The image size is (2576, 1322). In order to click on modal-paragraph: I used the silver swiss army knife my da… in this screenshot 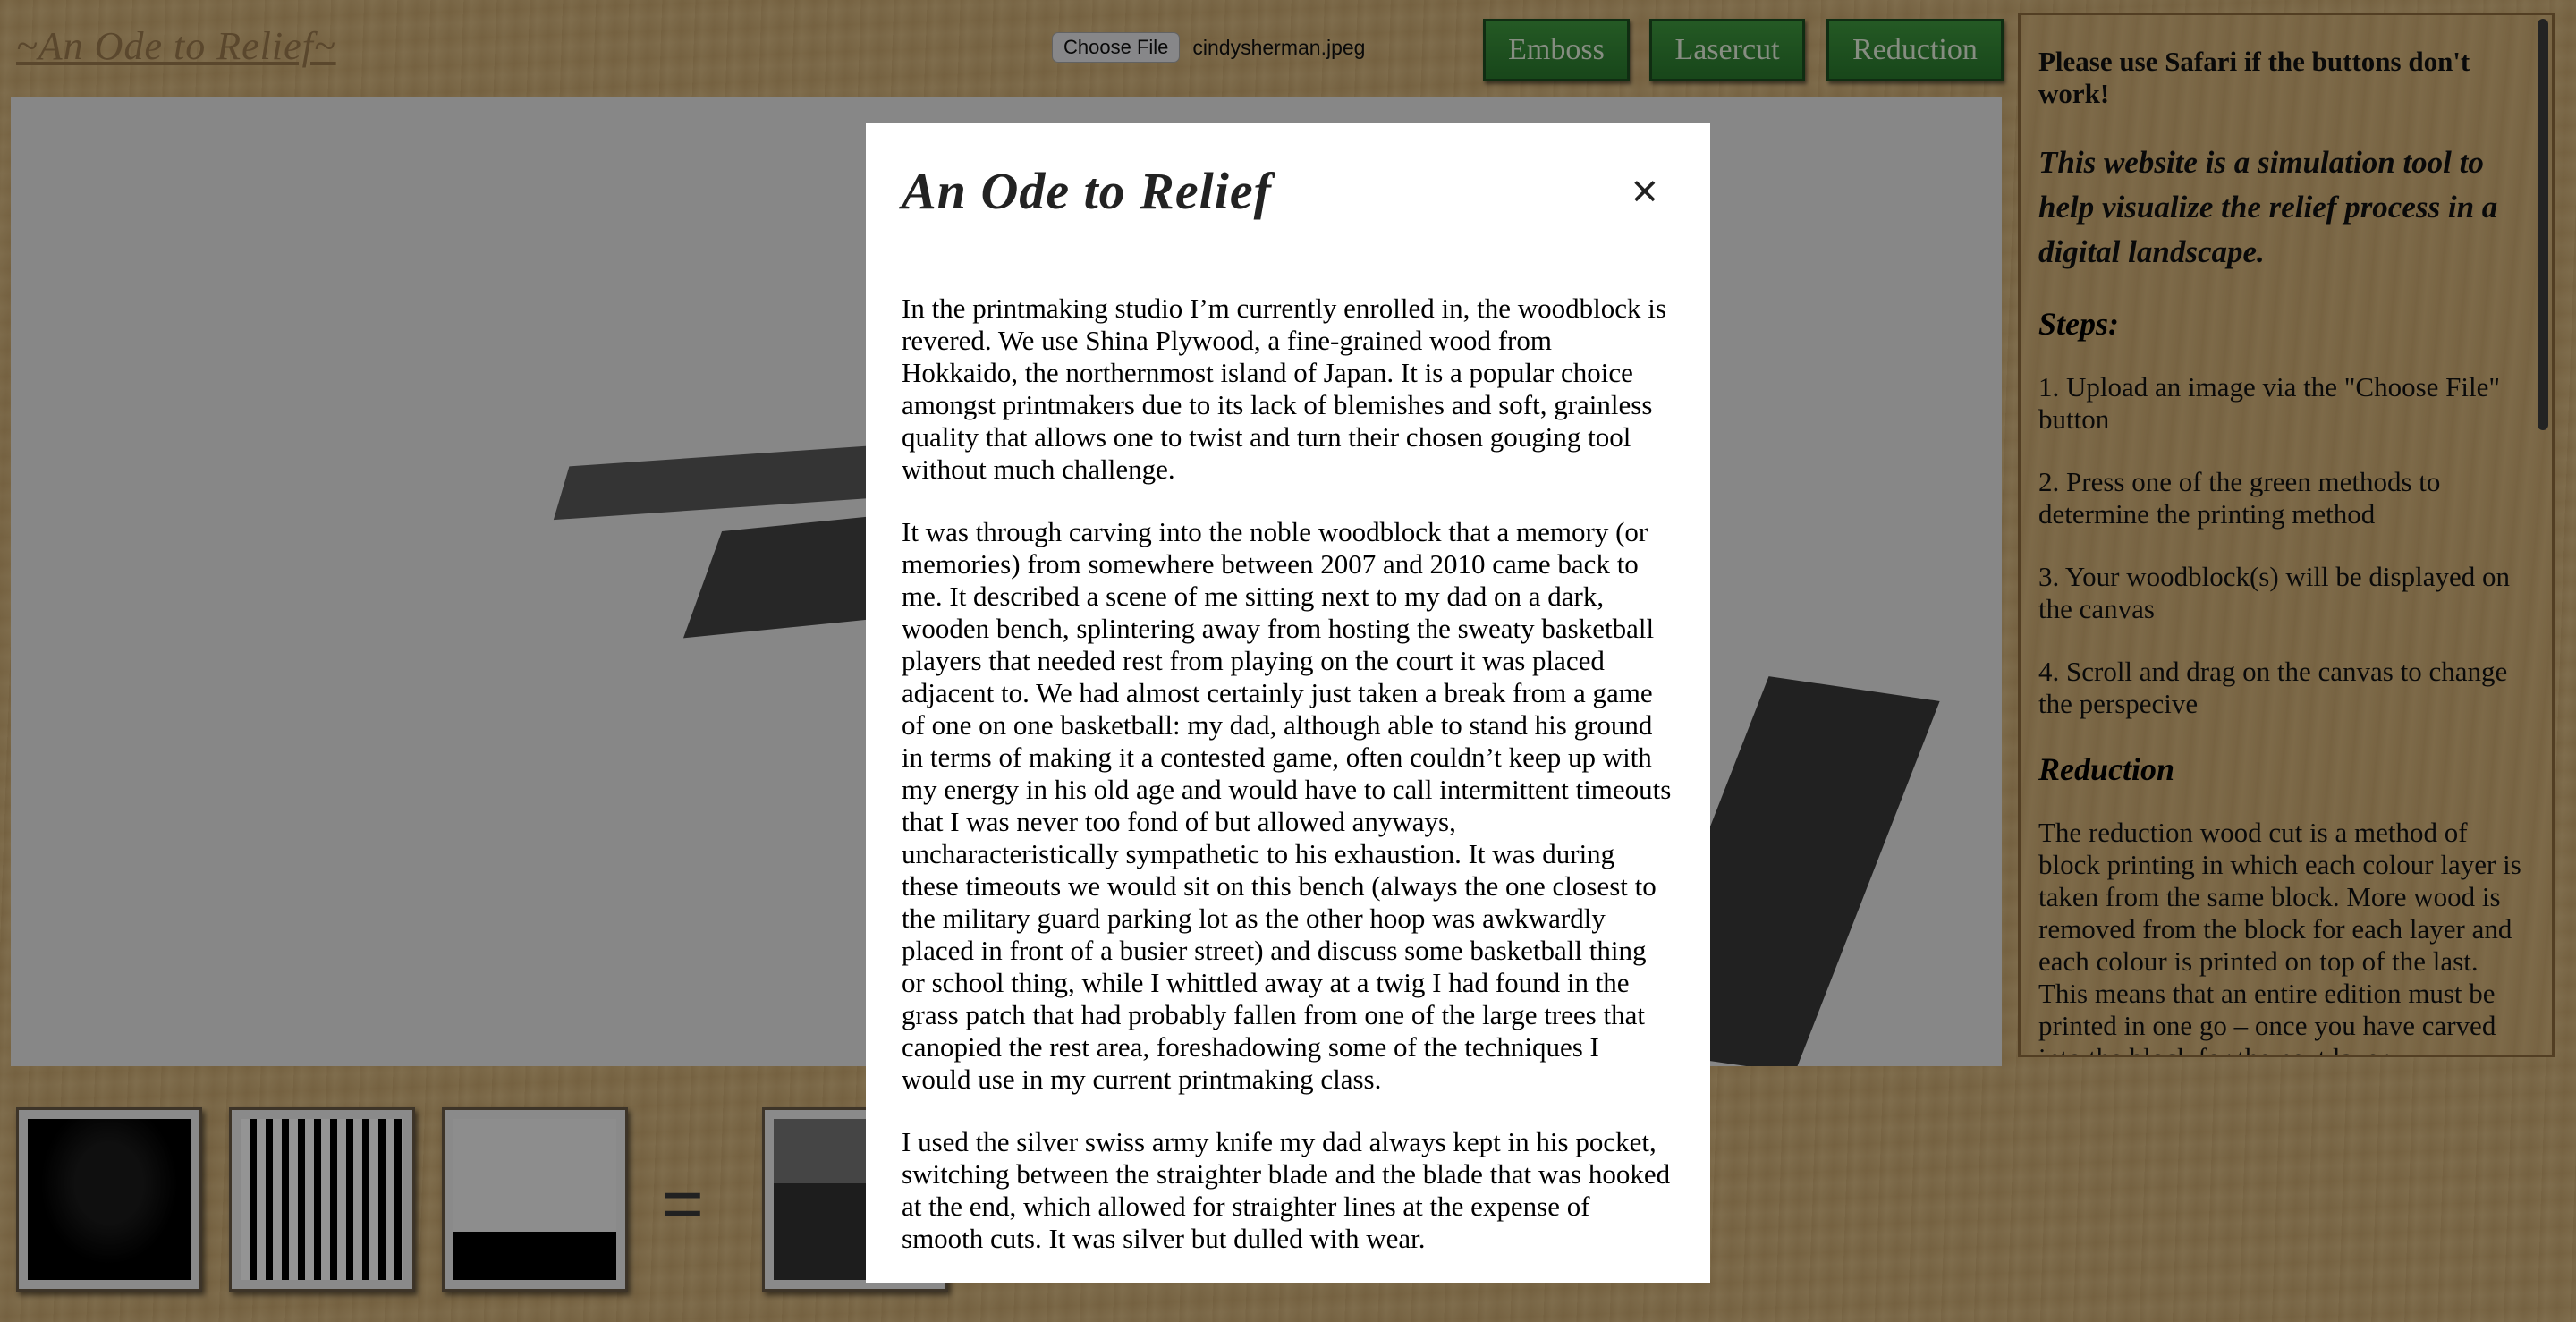, I will do `click(1286, 1190)`.